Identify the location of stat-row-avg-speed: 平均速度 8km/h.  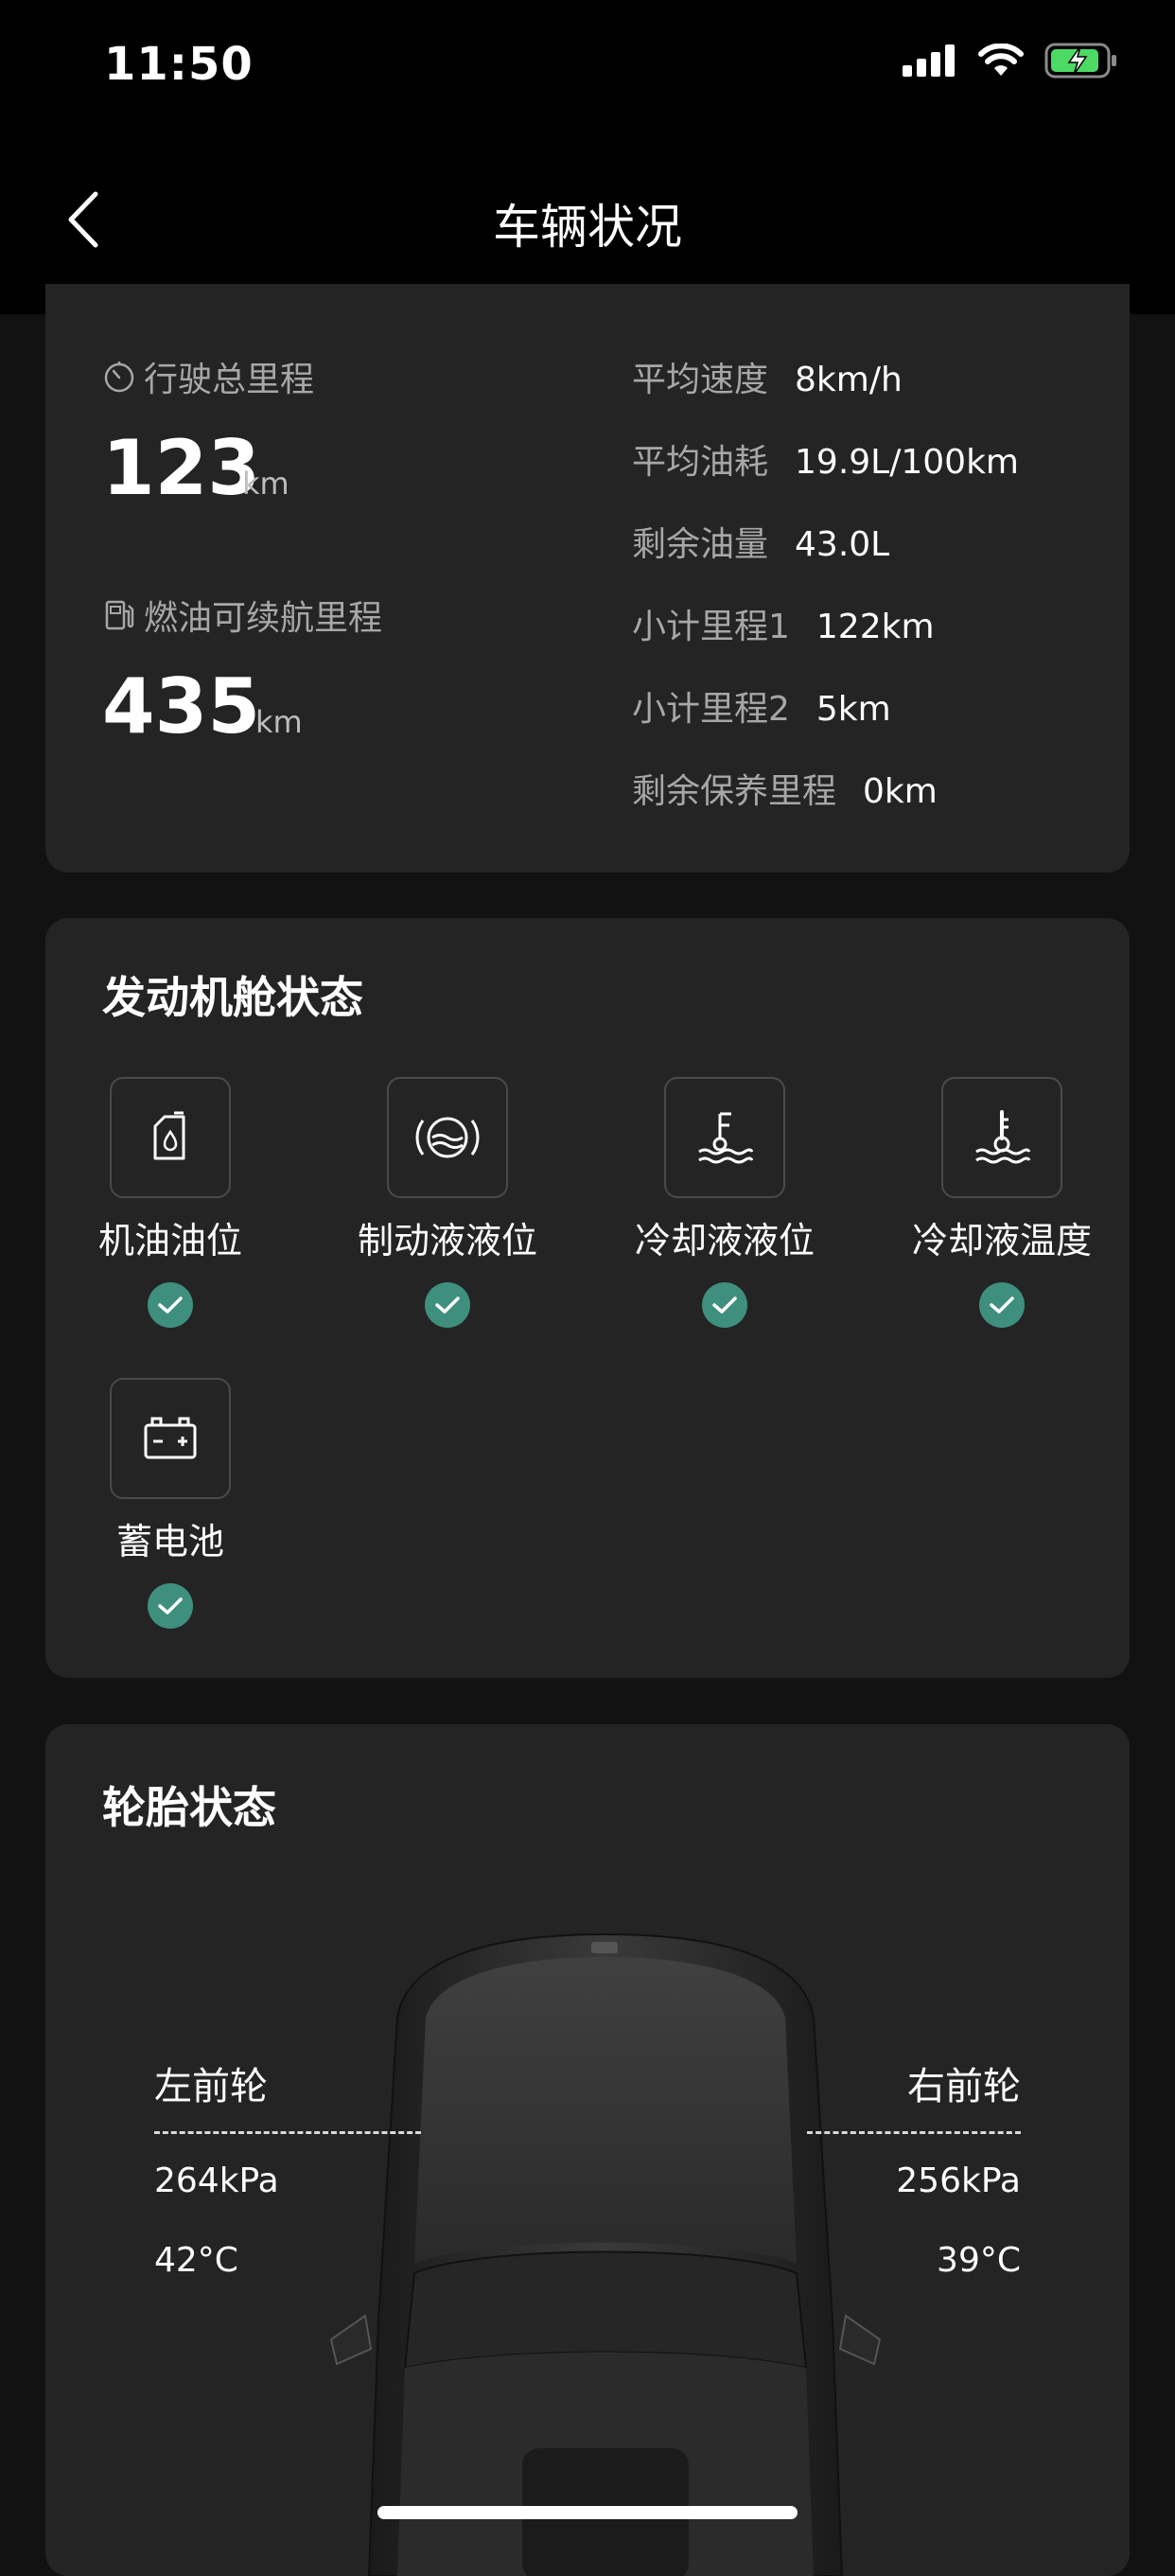
(767, 380).